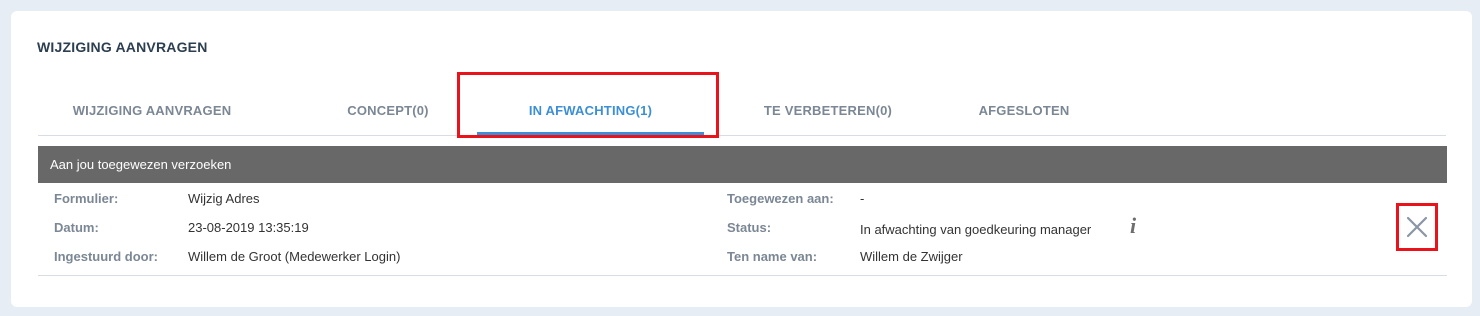 The width and height of the screenshot is (1480, 316). I want to click on formulier-label: Formulier:, so click(86, 198).